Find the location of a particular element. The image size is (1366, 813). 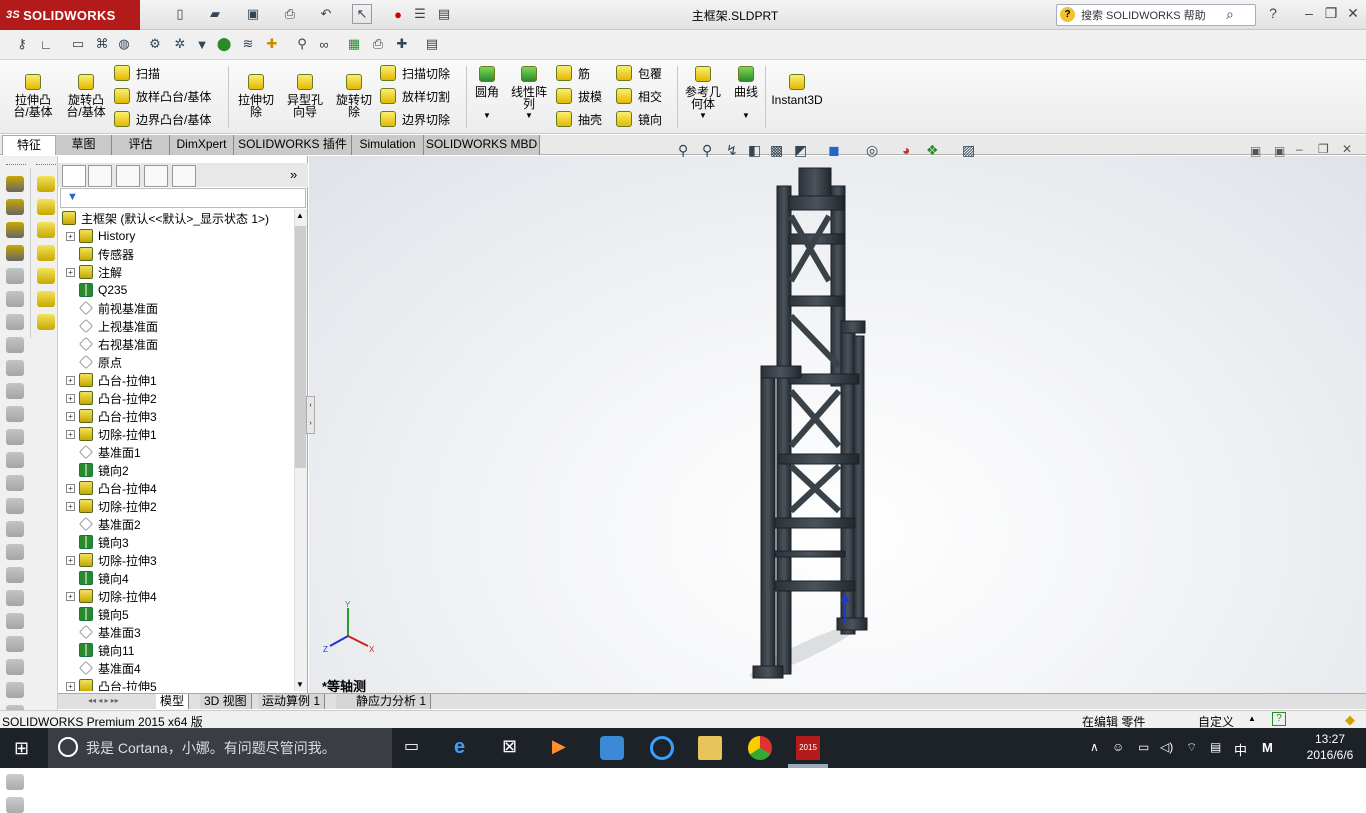

sketch-corner-icon: ∟ is located at coordinates (46, 44).